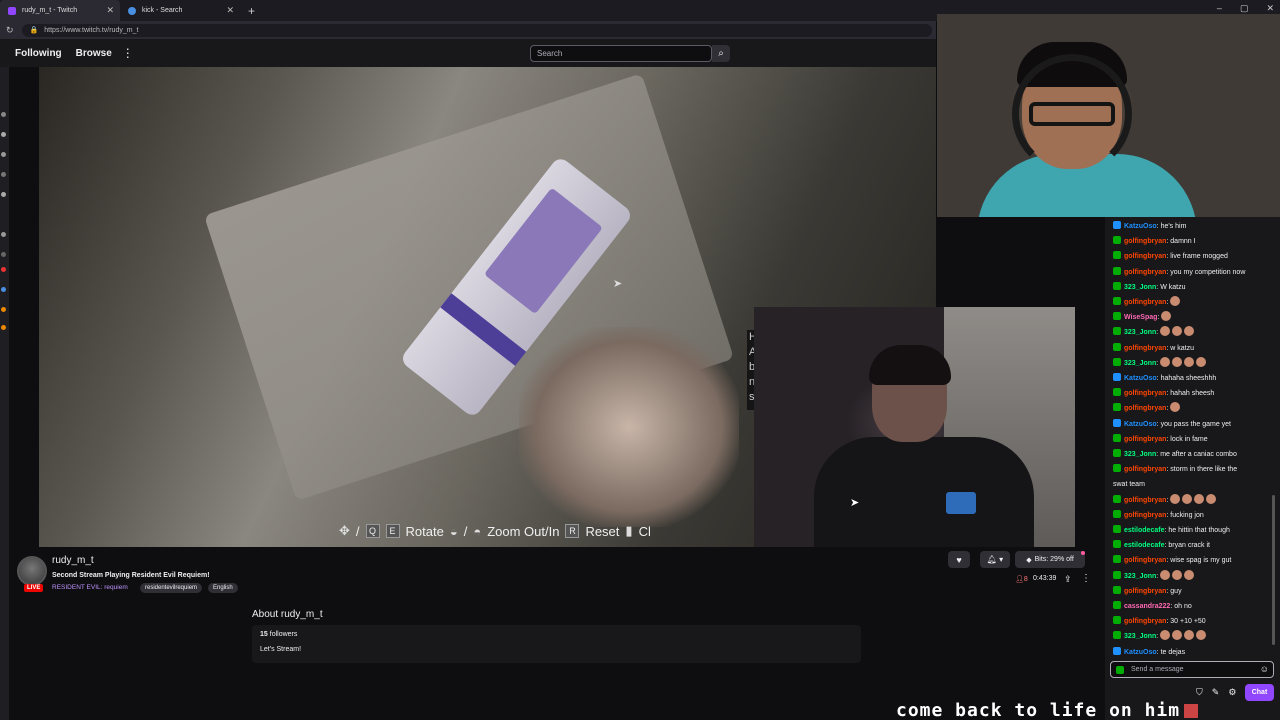 The height and width of the screenshot is (720, 1280). What do you see at coordinates (32, 571) in the screenshot?
I see `channel-avatar` at bounding box center [32, 571].